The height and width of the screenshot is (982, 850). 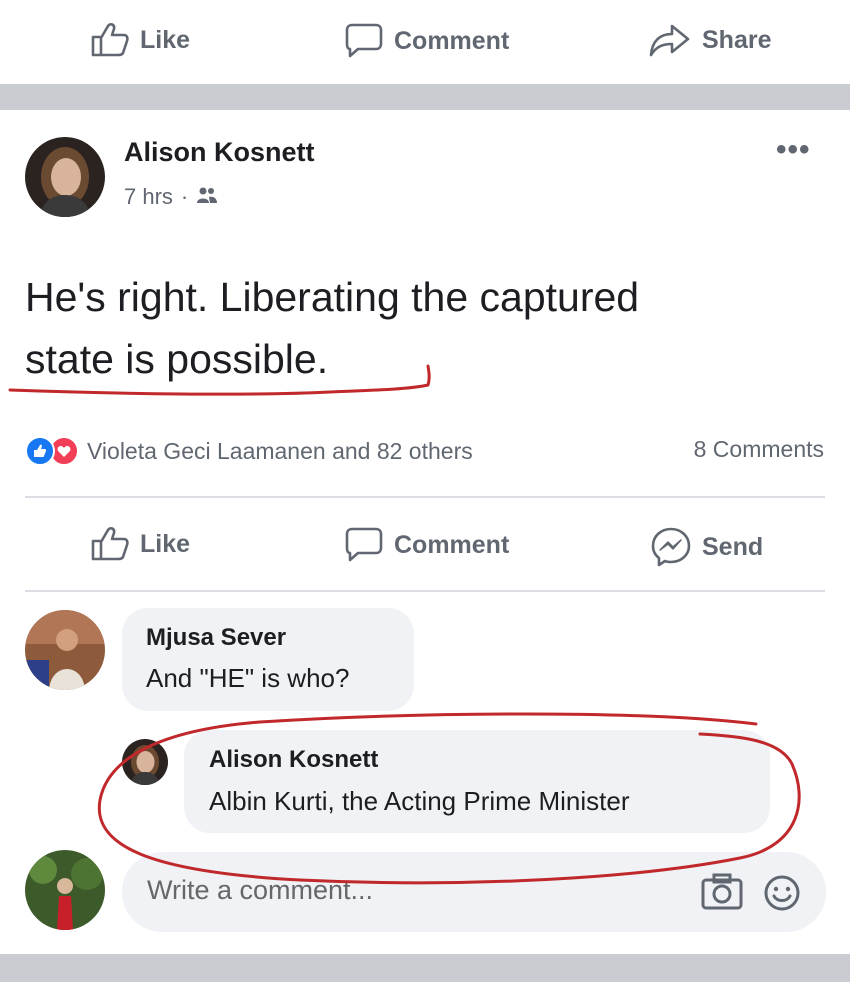 What do you see at coordinates (280, 450) in the screenshot?
I see `reactions-text: Violeta Geci Laamanen and 82 others` at bounding box center [280, 450].